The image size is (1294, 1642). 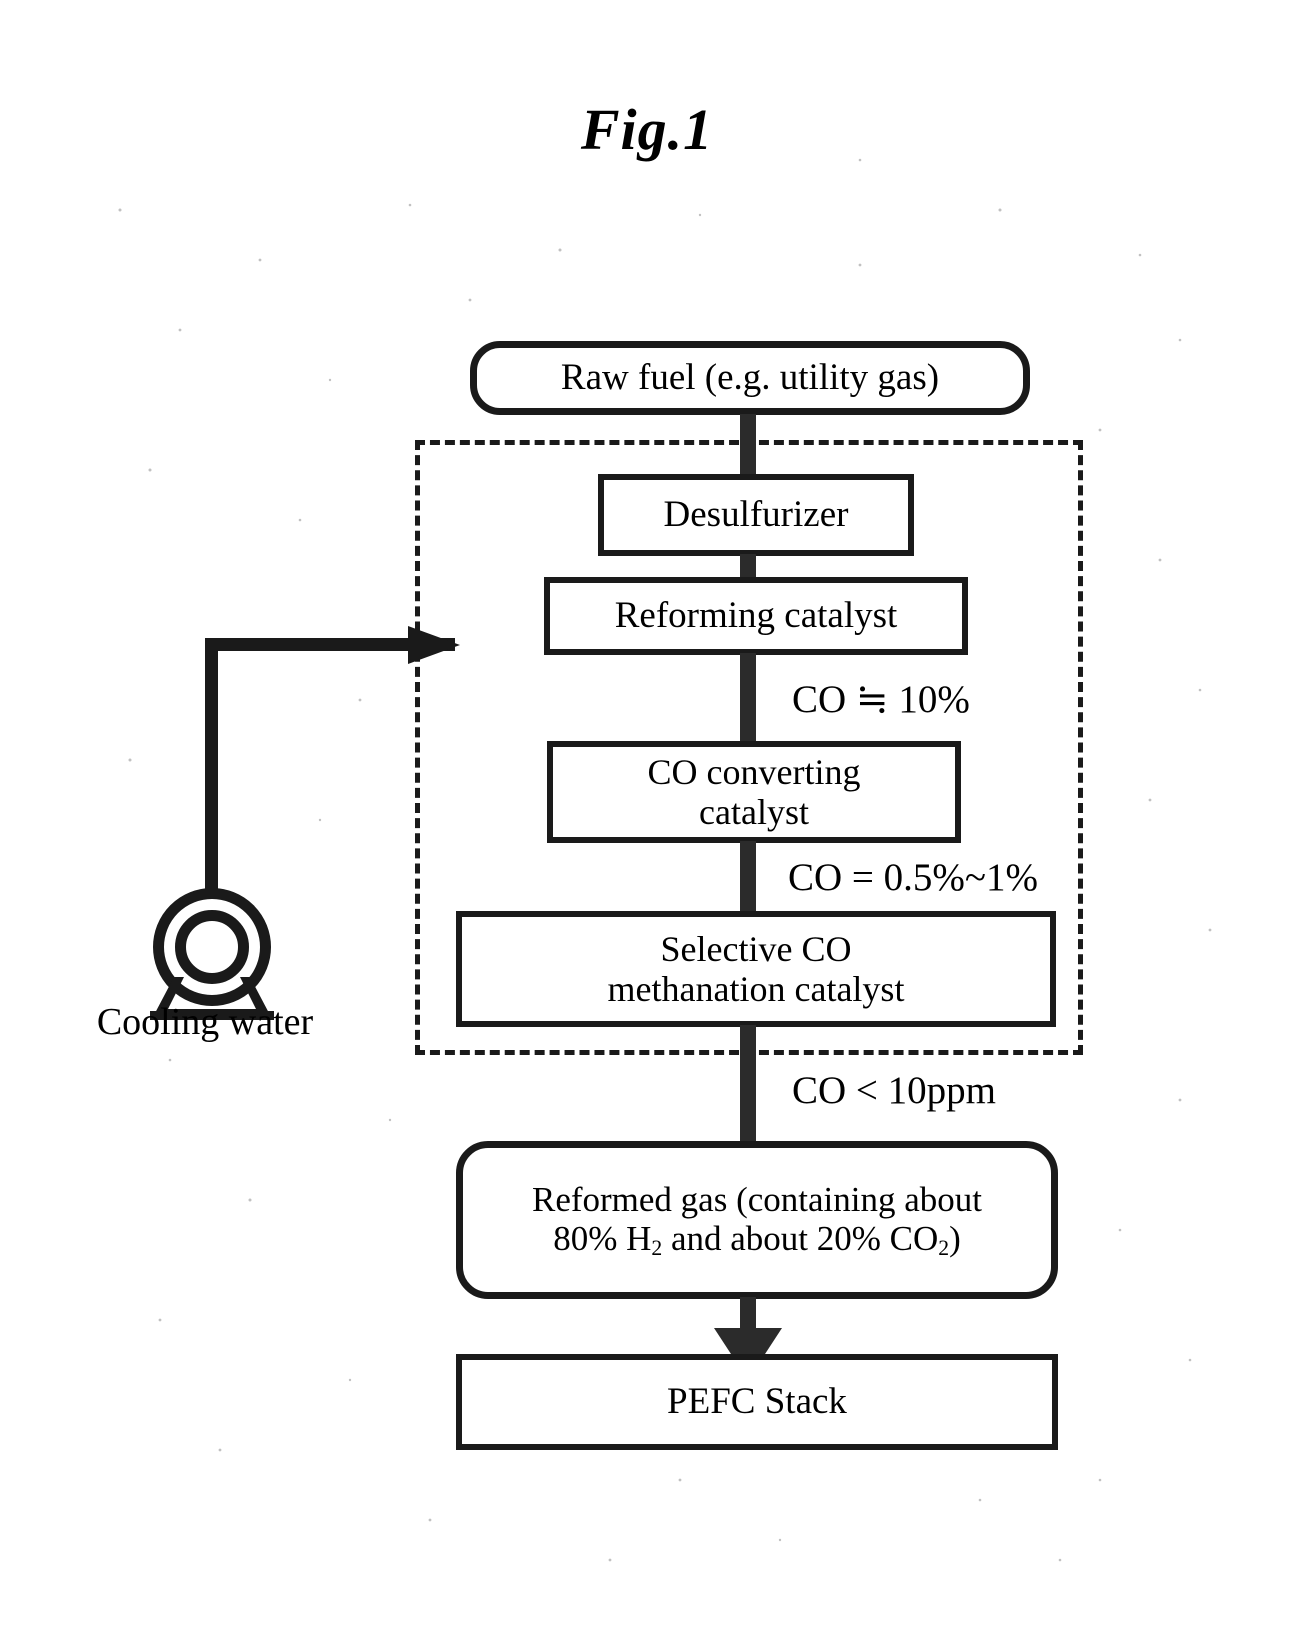 I want to click on reformed-gas-co2-prefix: and about 20% CO, so click(x=800, y=1239).